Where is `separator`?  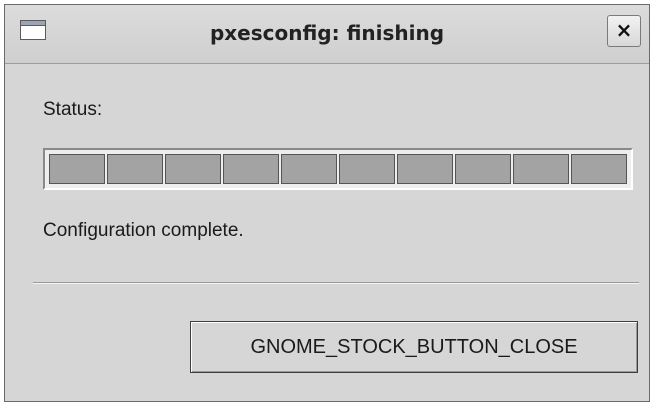 separator is located at coordinates (336, 283).